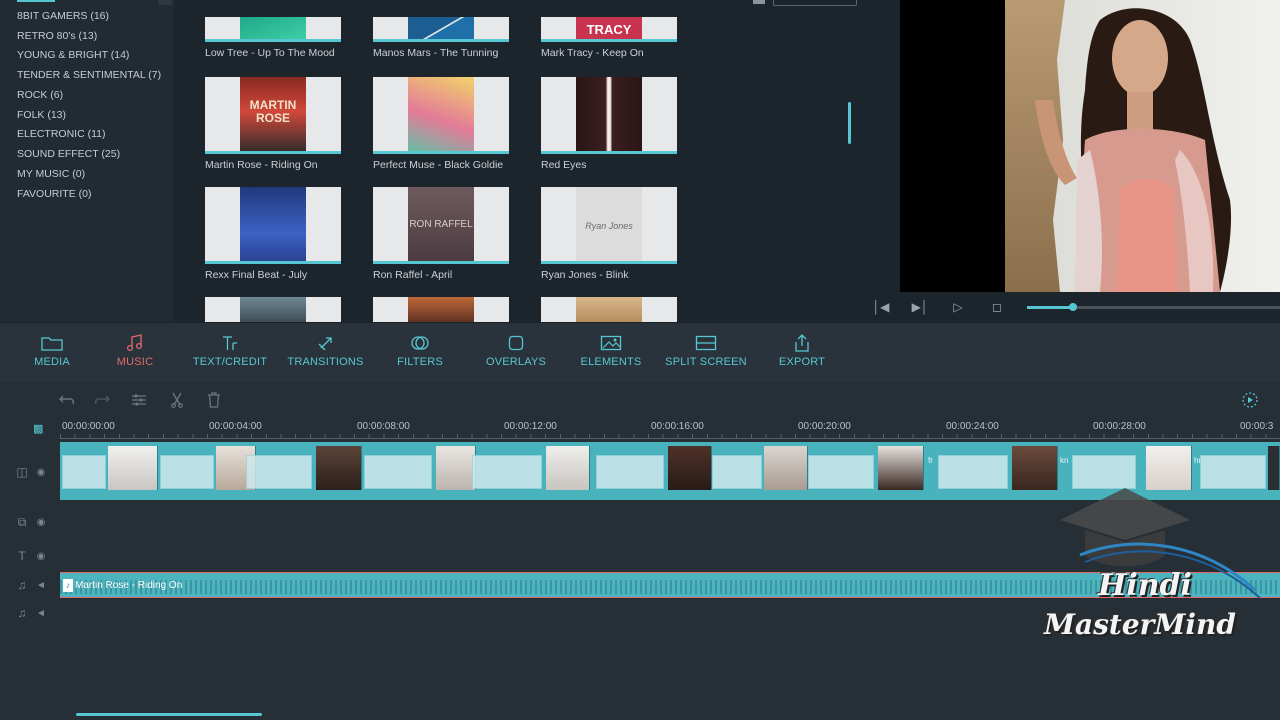  What do you see at coordinates (67, 400) in the screenshot?
I see `undo-icon` at bounding box center [67, 400].